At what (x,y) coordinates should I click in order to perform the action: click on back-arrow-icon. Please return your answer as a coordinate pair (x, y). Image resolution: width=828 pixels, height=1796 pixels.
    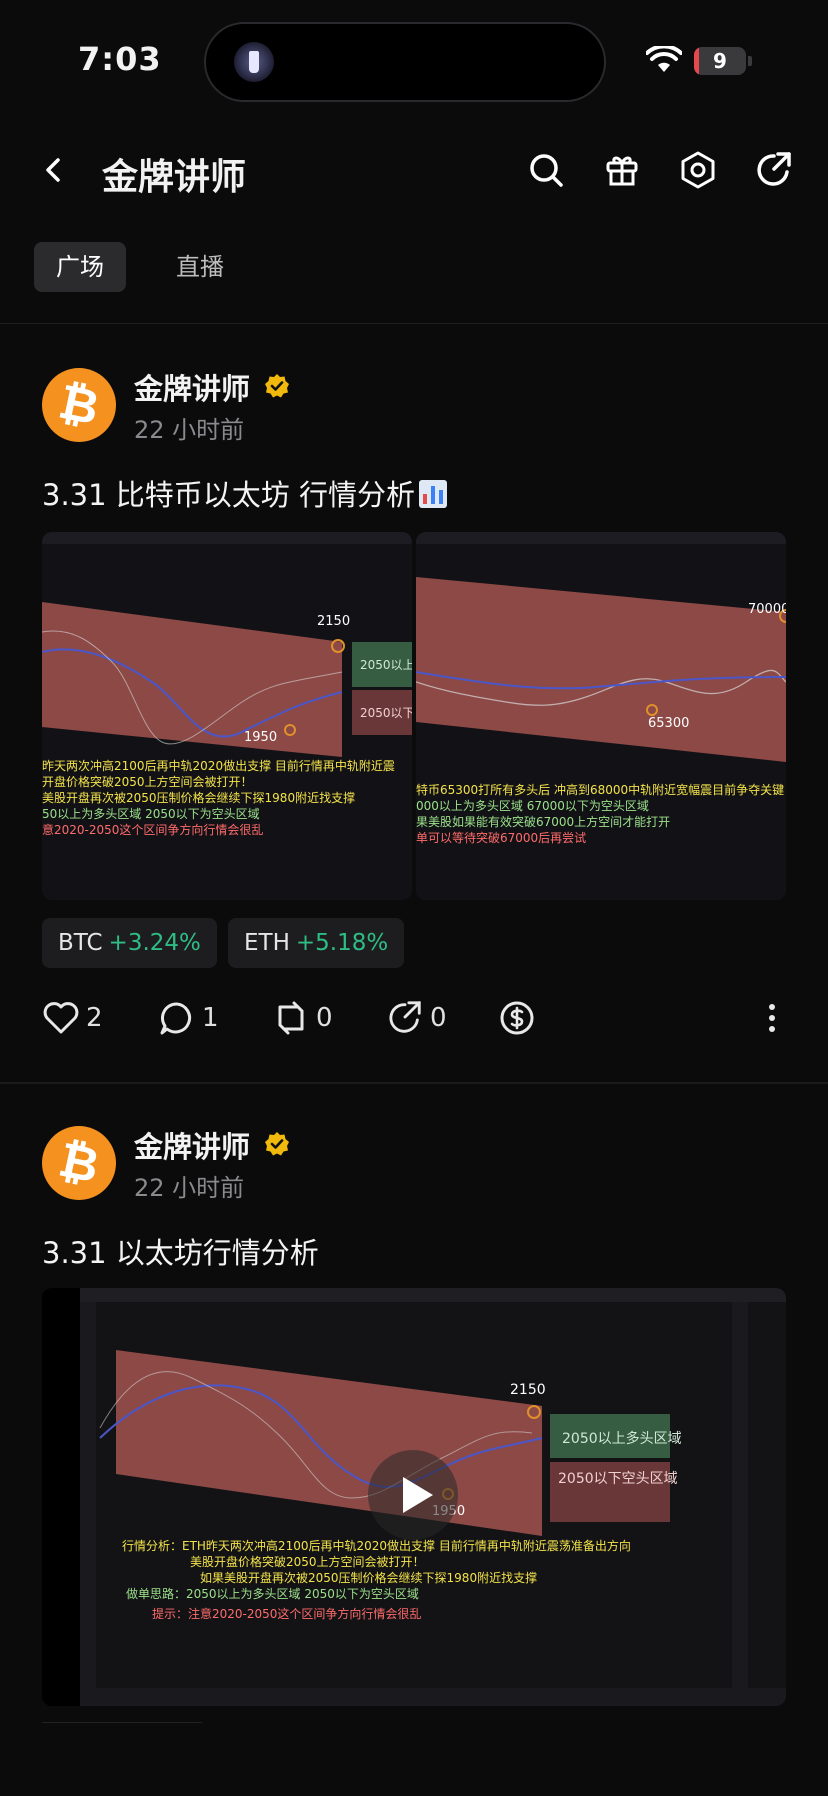
    Looking at the image, I should click on (54, 170).